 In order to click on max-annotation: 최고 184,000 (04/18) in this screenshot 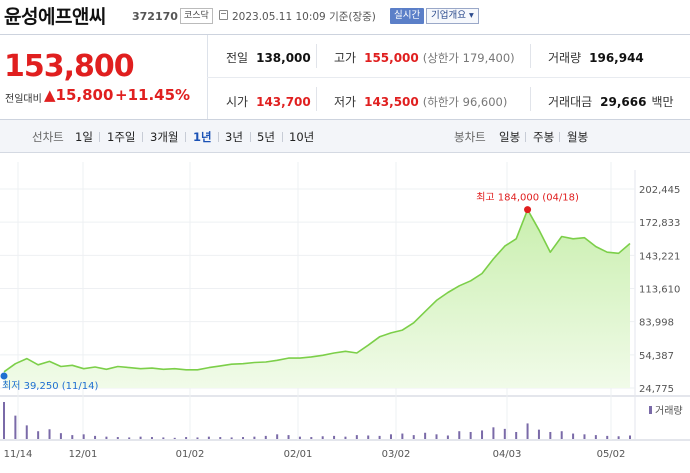, I will do `click(527, 198)`.